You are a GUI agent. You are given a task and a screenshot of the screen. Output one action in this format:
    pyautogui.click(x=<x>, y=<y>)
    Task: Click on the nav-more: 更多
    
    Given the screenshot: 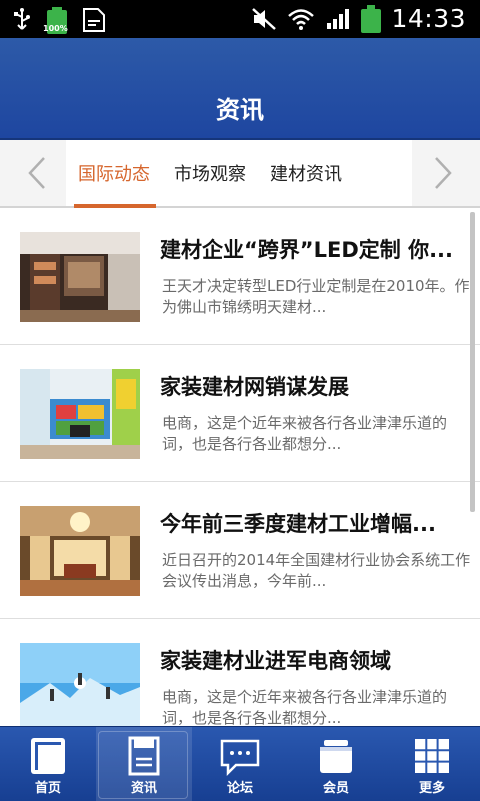 What is the action you would take?
    pyautogui.click(x=432, y=764)
    